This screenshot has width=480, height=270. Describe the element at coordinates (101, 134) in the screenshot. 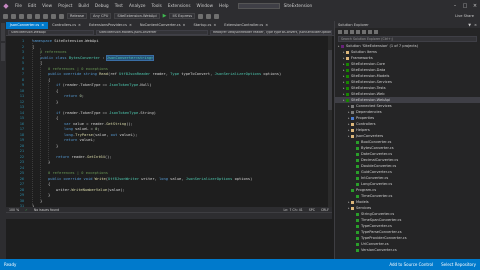

I see `code-token: (value,` at that location.